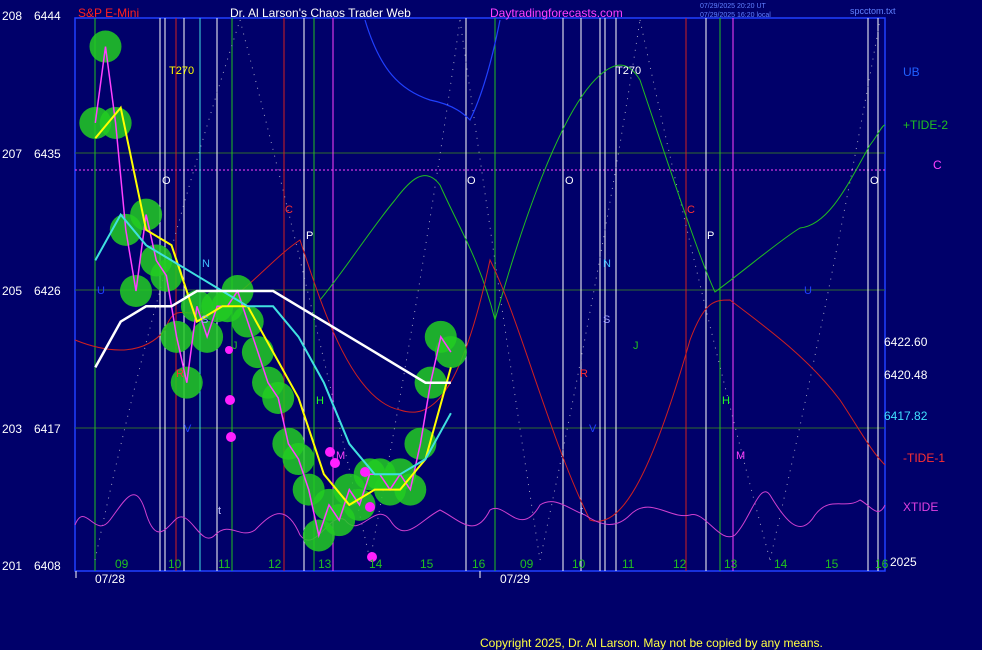  Describe the element at coordinates (47, 429) in the screenshot. I see `y-tick-price: 6417` at that location.